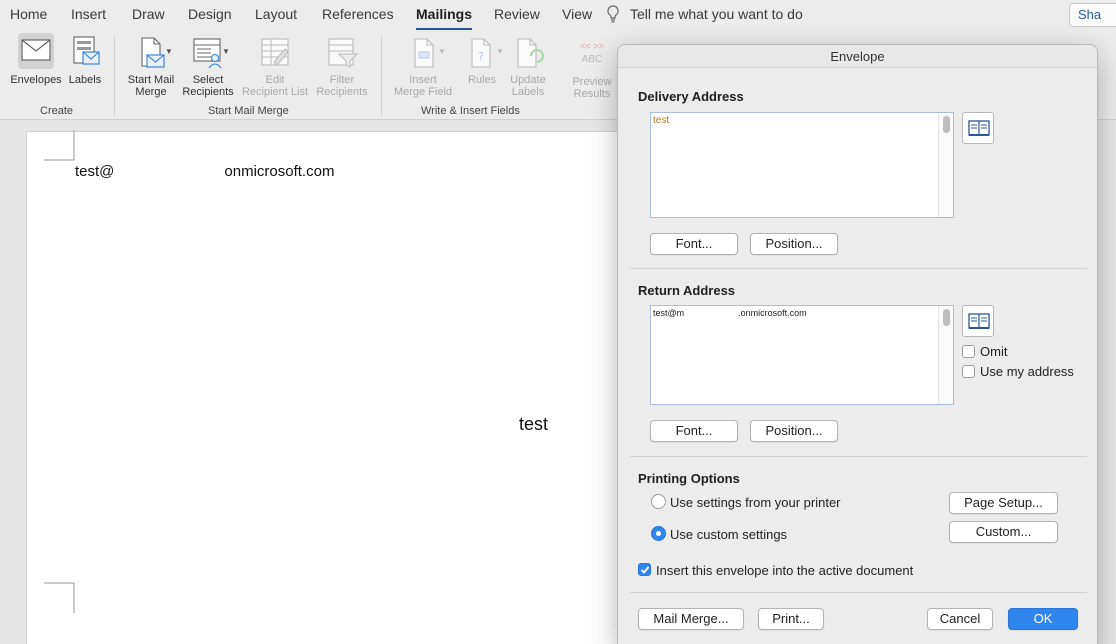 Image resolution: width=1116 pixels, height=644 pixels. What do you see at coordinates (772, 313) in the screenshot?
I see `return-address-value-end: .onmicrosoft.com` at bounding box center [772, 313].